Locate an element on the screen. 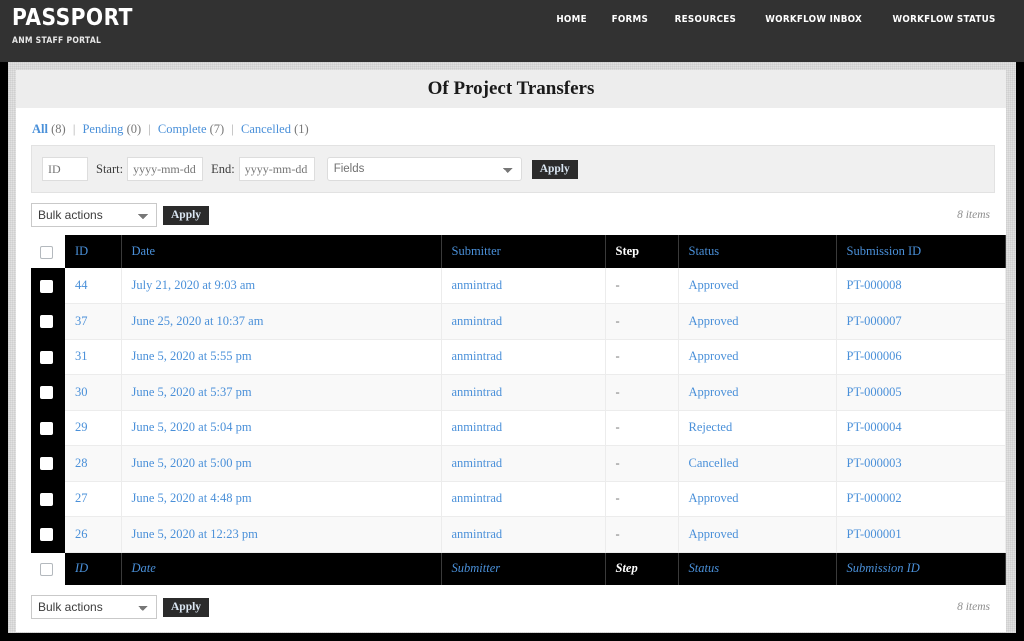  column-footer-submitter: Submitter is located at coordinates (523, 568).